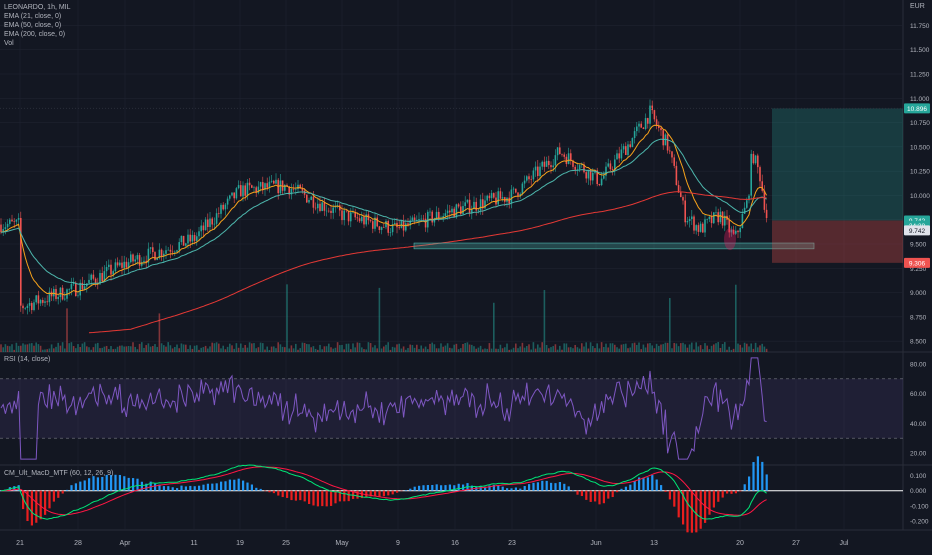 Image resolution: width=932 pixels, height=555 pixels. Describe the element at coordinates (455, 543) in the screenshot. I see `x-tick-label: 16` at that location.